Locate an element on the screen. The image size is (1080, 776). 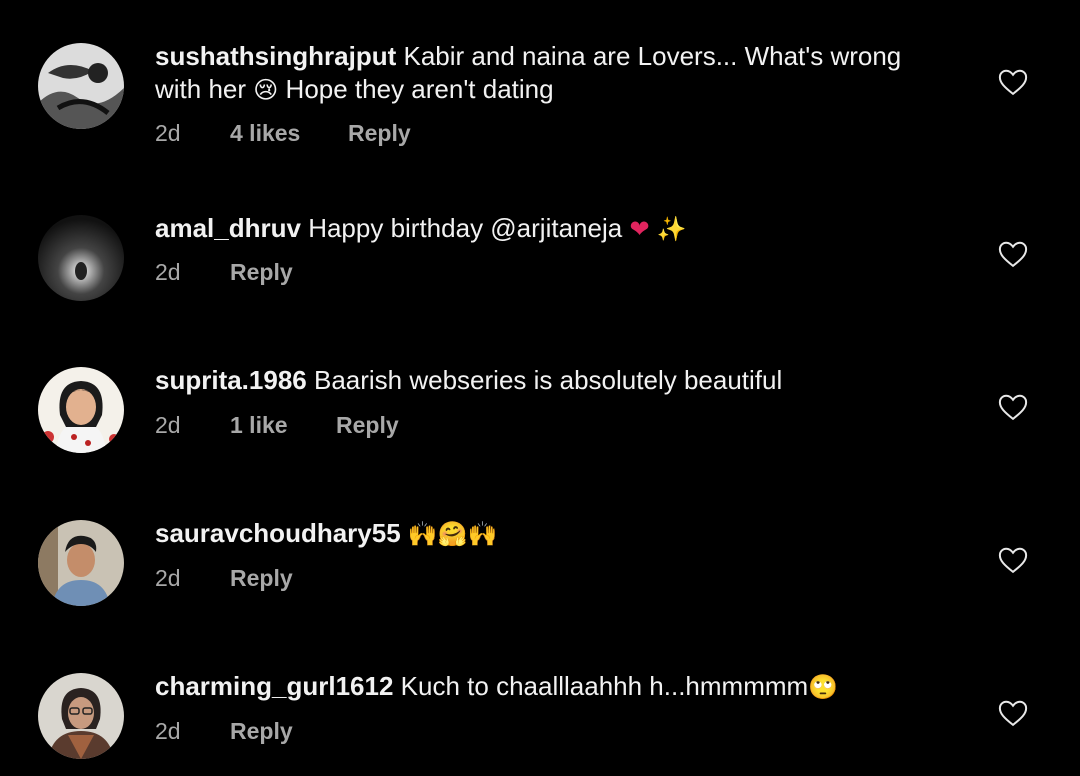
man-portrait-avatar is located at coordinates (81, 563).